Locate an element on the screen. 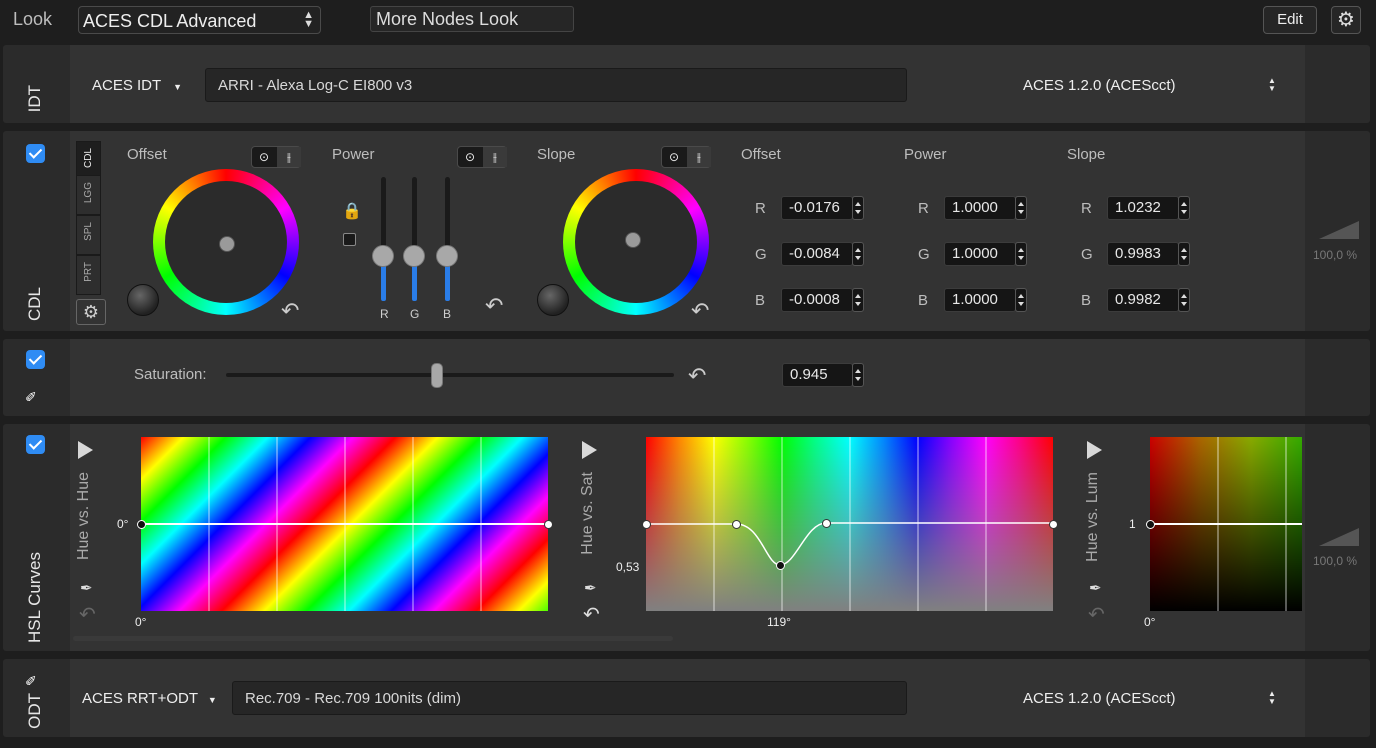 This screenshot has width=1376, height=748. offset-r-field: -0.0176 is located at coordinates (817, 208).